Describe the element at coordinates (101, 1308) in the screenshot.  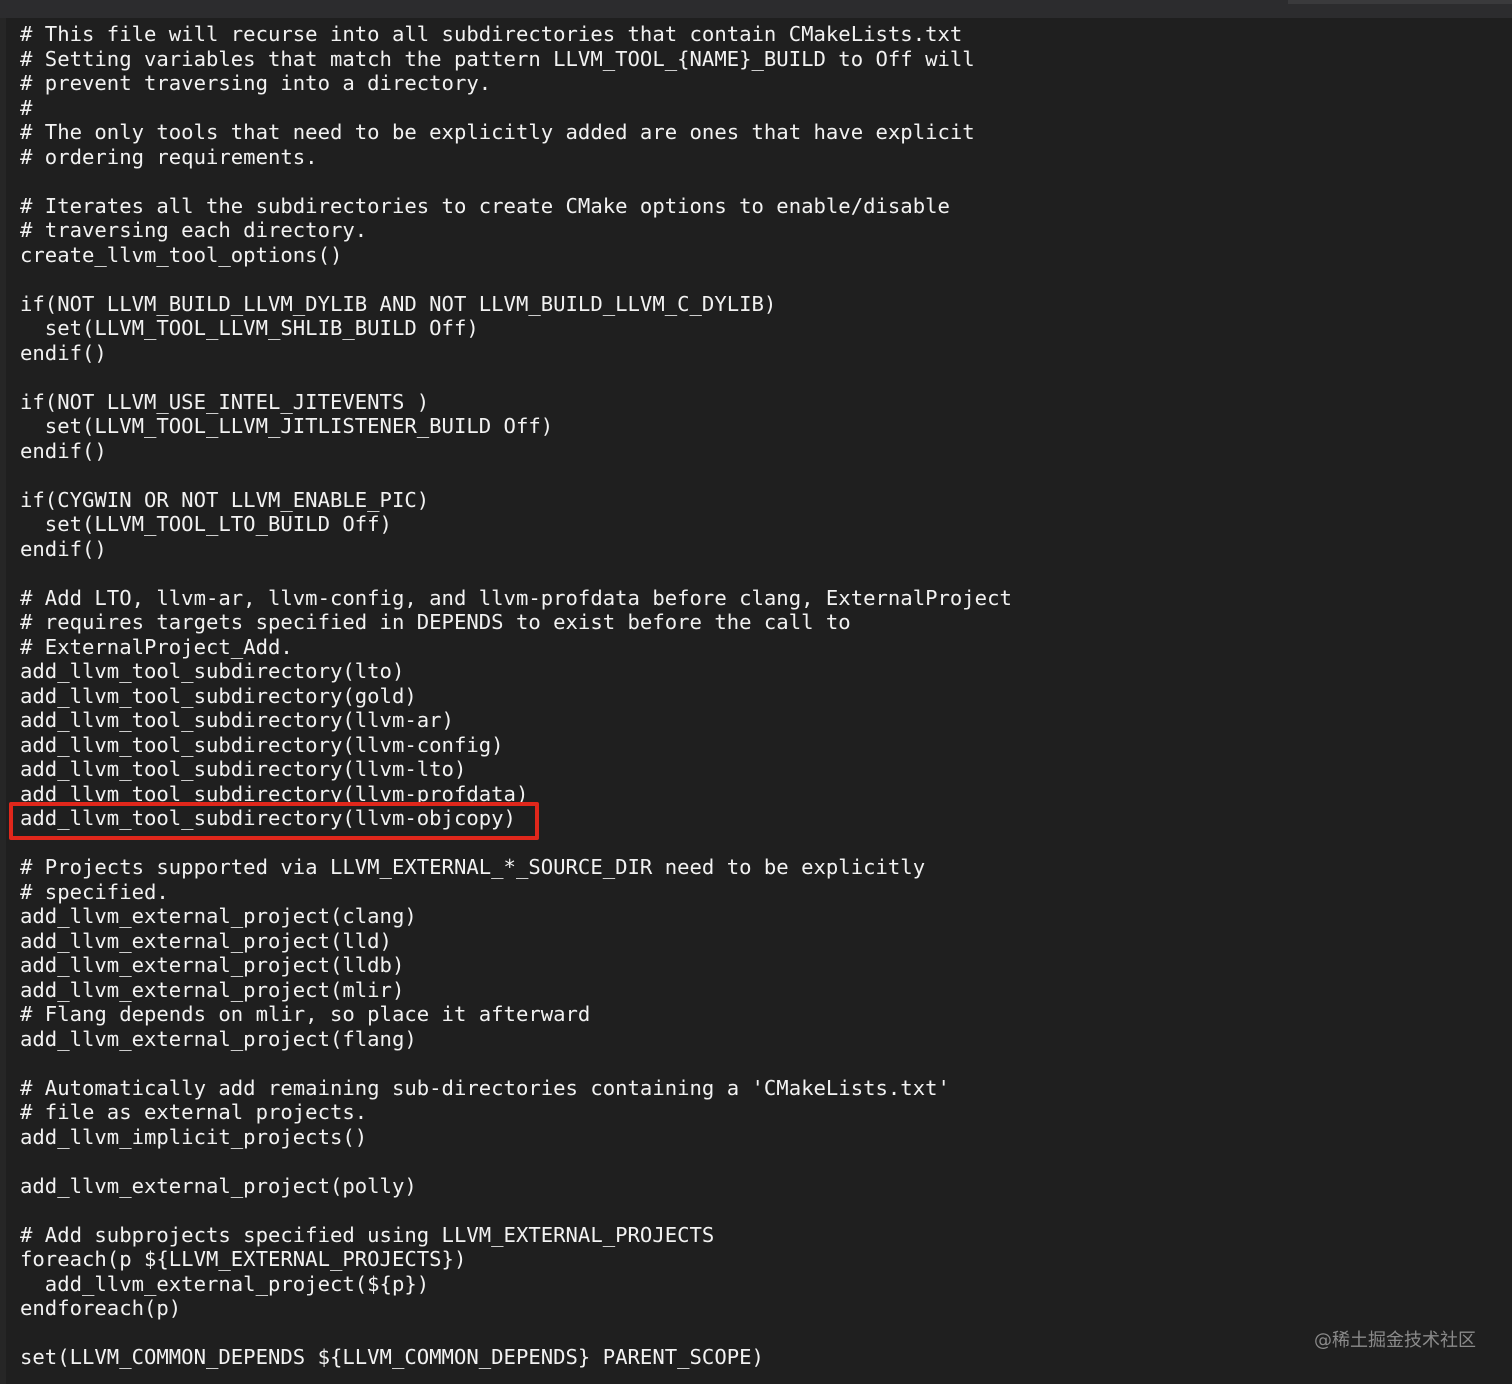
I see `code-line: endforeach(p)` at that location.